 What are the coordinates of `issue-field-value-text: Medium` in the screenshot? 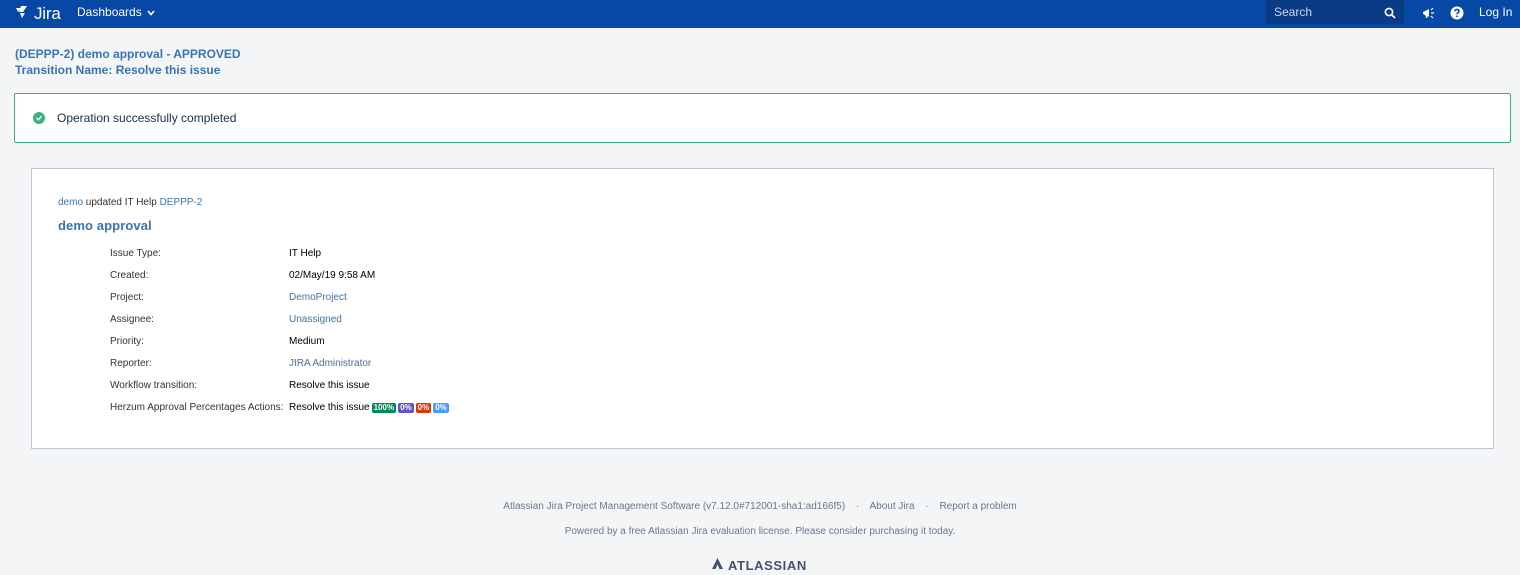 It's located at (307, 341).